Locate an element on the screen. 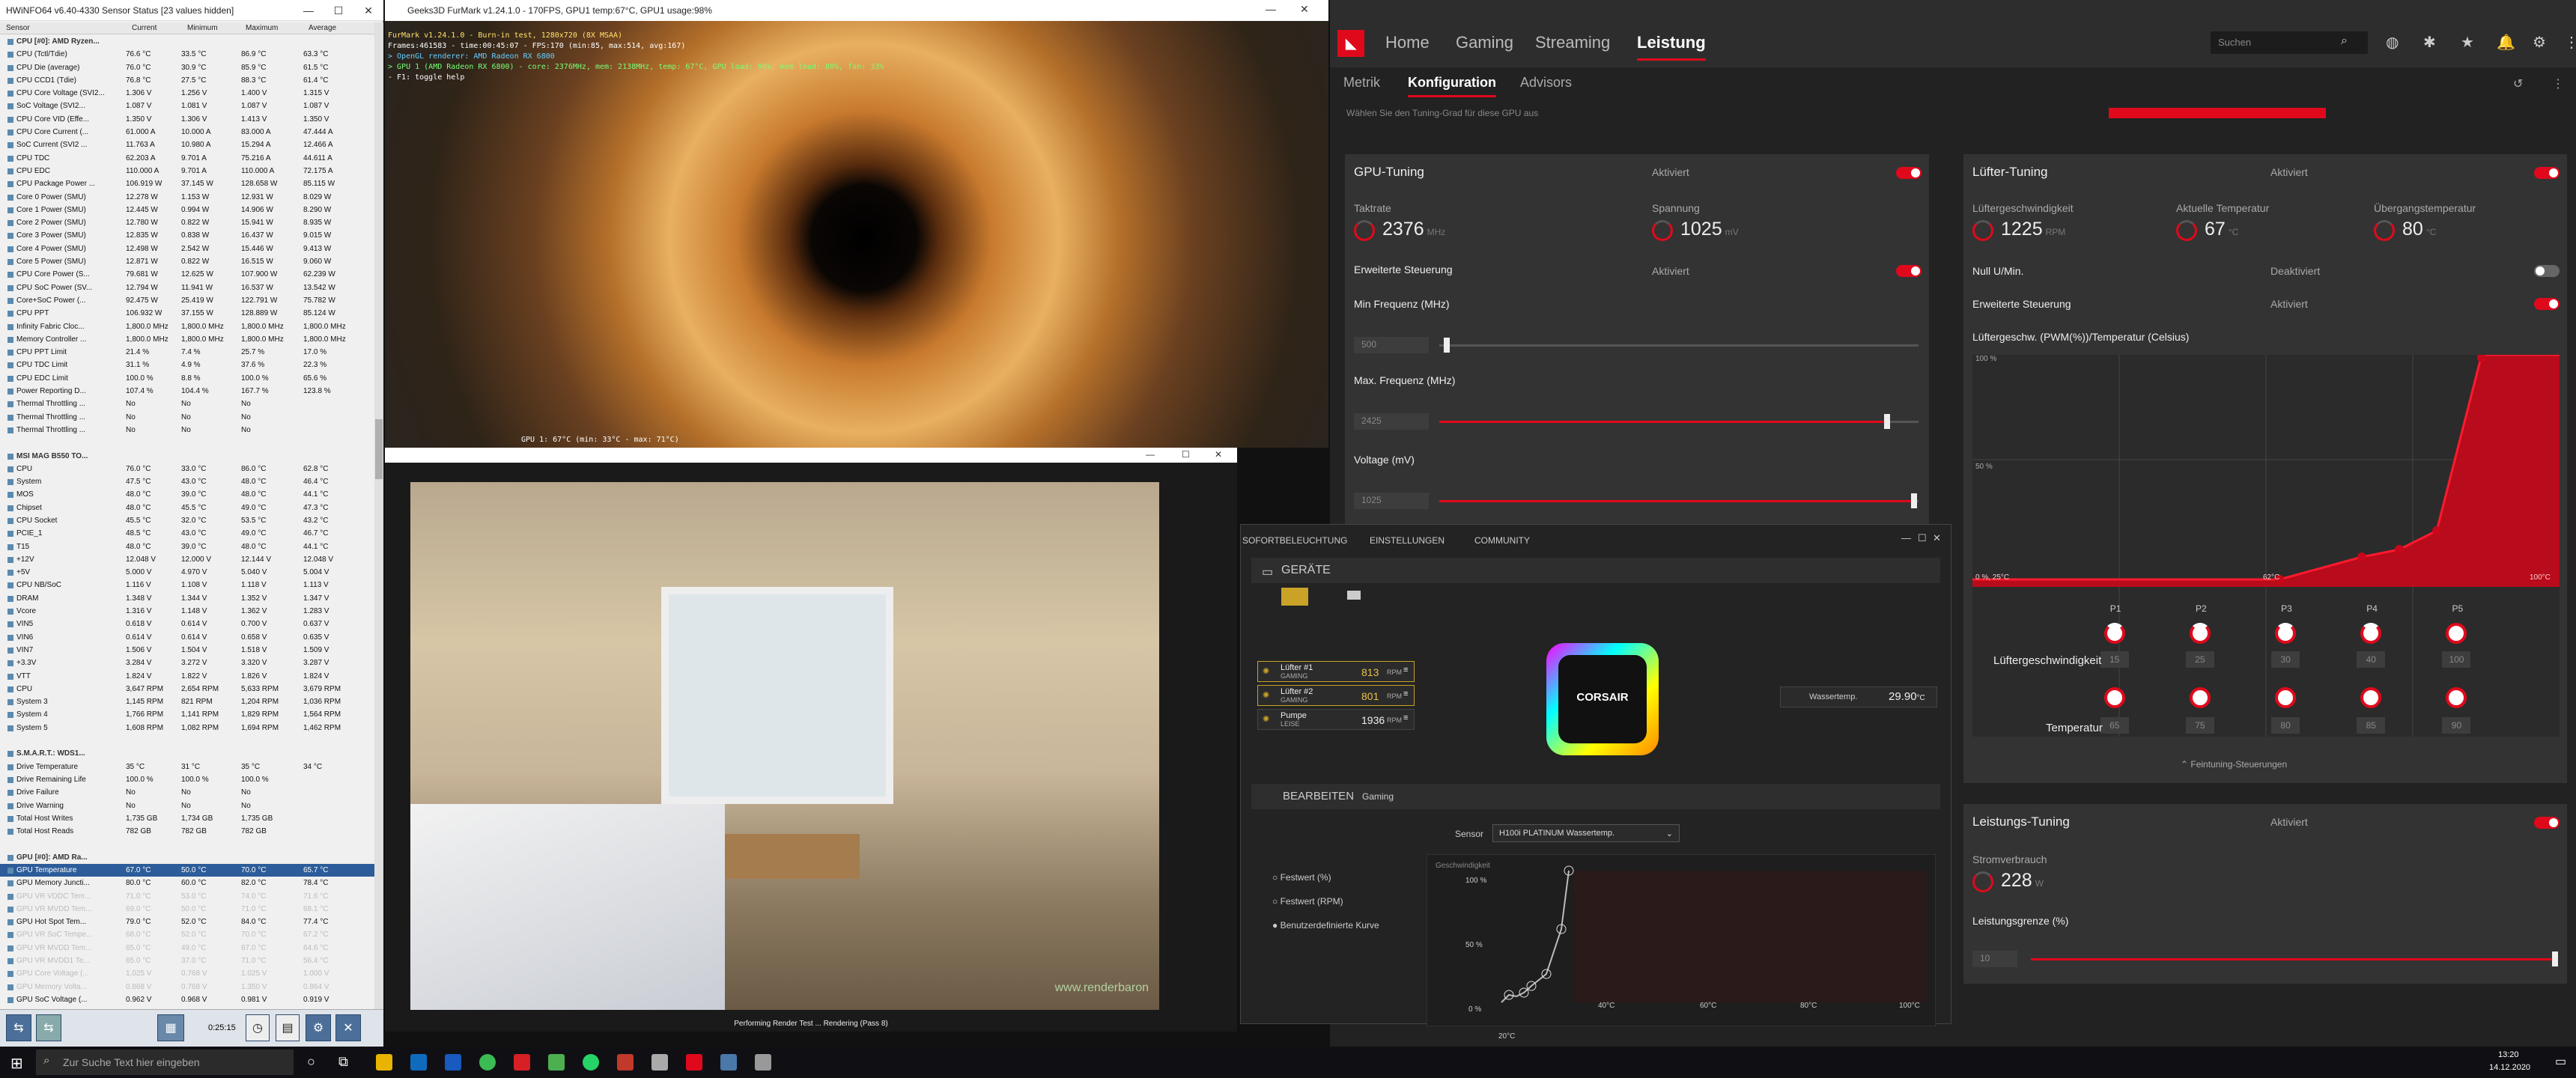 The width and height of the screenshot is (2576, 1078). clock-date: 14.12.2020 is located at coordinates (2509, 1067).